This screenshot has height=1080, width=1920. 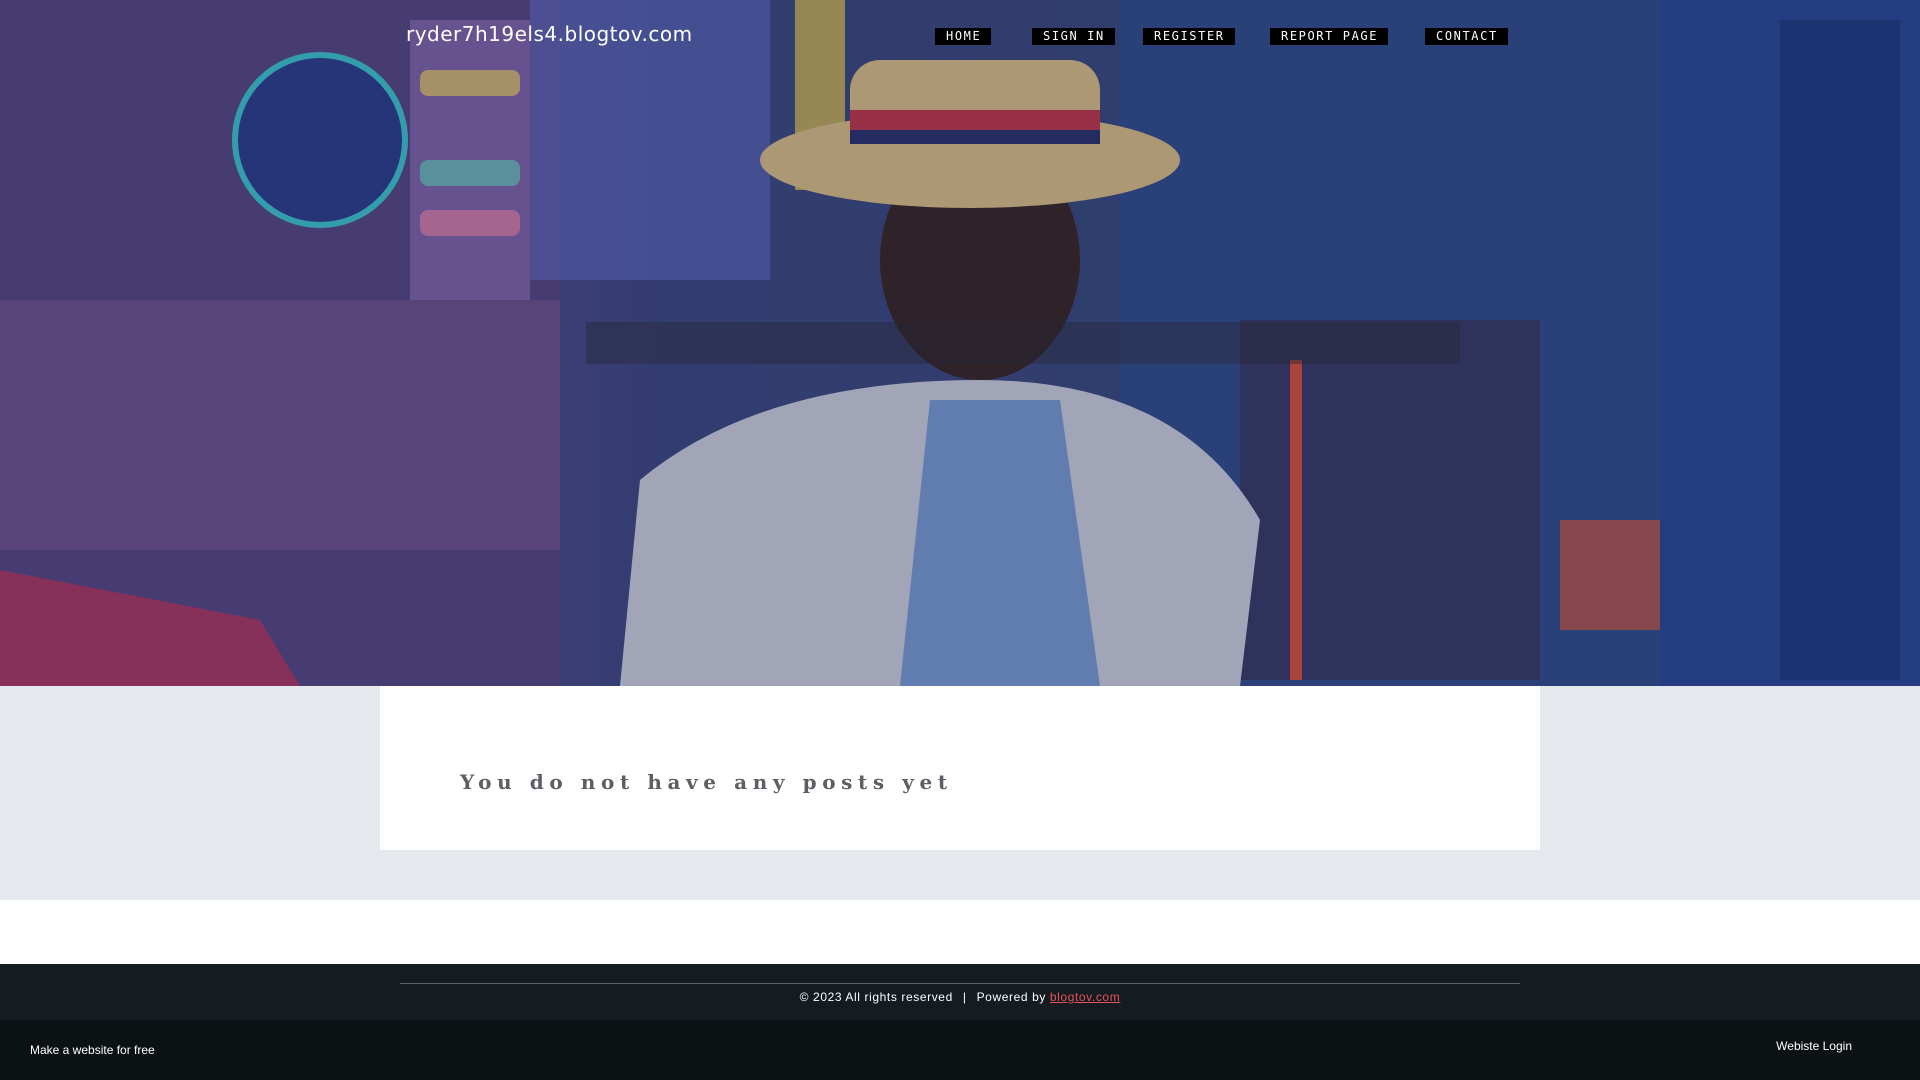 What do you see at coordinates (963, 36) in the screenshot?
I see `nav-home: HOME` at bounding box center [963, 36].